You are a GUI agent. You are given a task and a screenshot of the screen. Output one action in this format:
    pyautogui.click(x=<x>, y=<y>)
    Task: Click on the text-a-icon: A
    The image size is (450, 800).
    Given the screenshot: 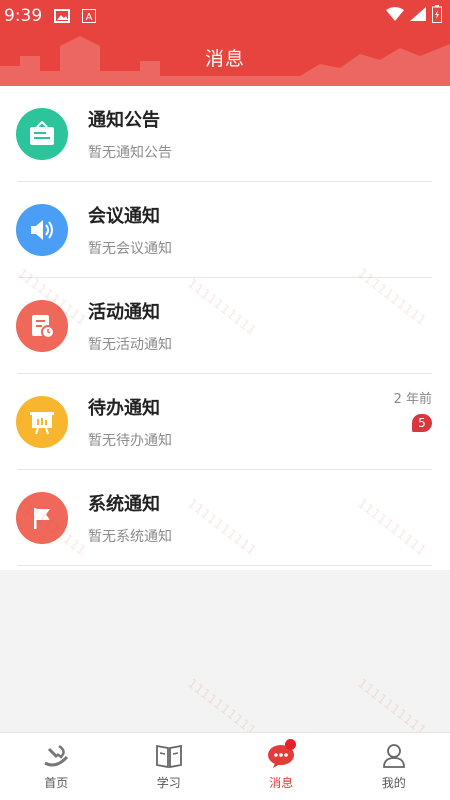 What is the action you would take?
    pyautogui.click(x=89, y=16)
    